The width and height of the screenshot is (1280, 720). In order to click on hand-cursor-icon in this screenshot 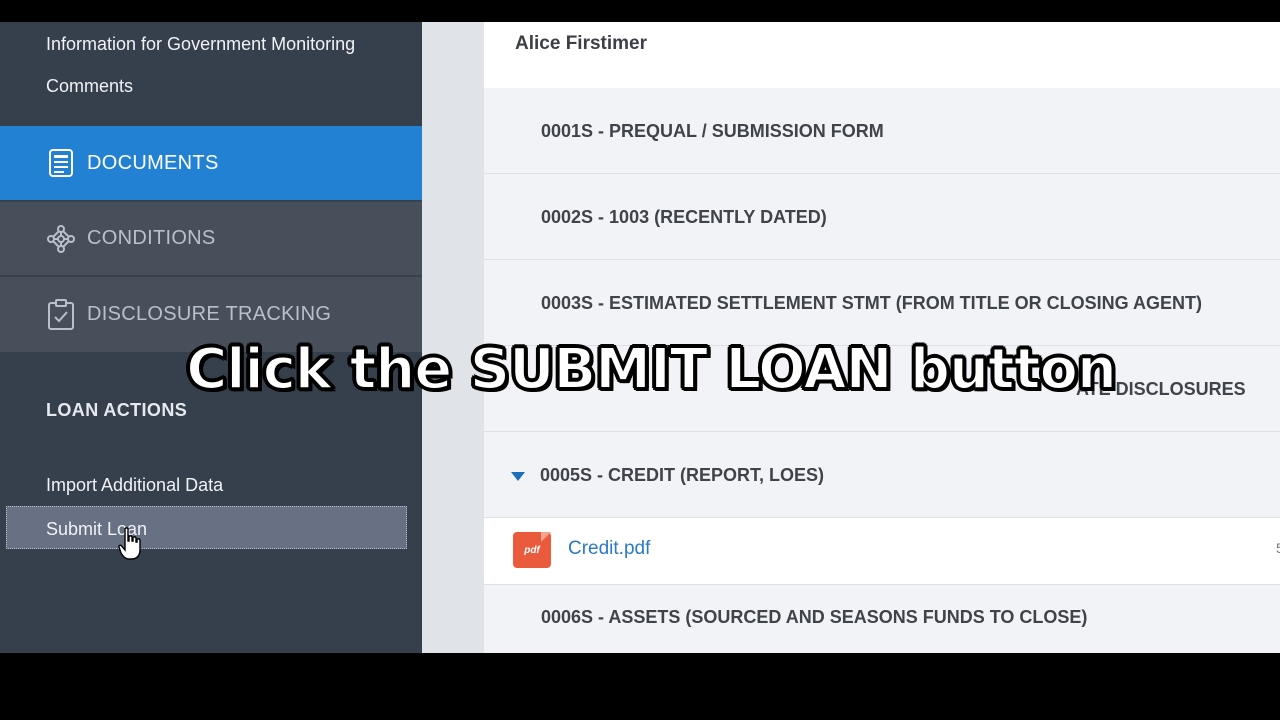, I will do `click(129, 543)`.